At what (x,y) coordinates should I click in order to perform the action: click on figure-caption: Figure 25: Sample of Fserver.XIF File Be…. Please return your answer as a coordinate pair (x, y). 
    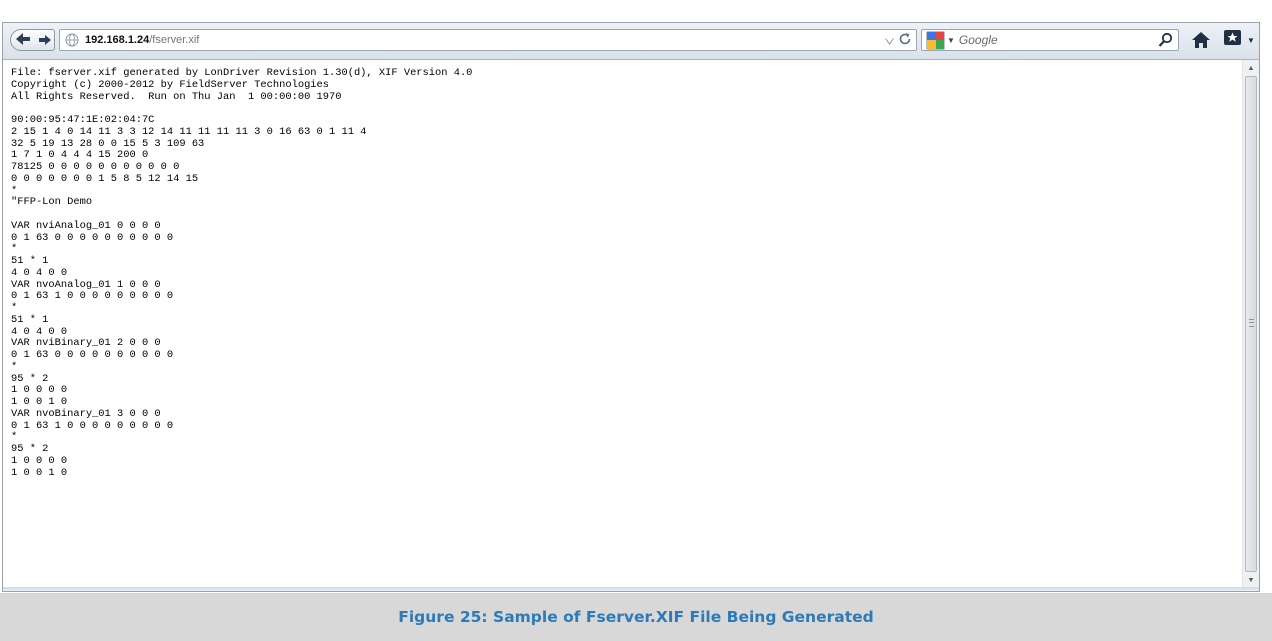
    Looking at the image, I should click on (636, 617).